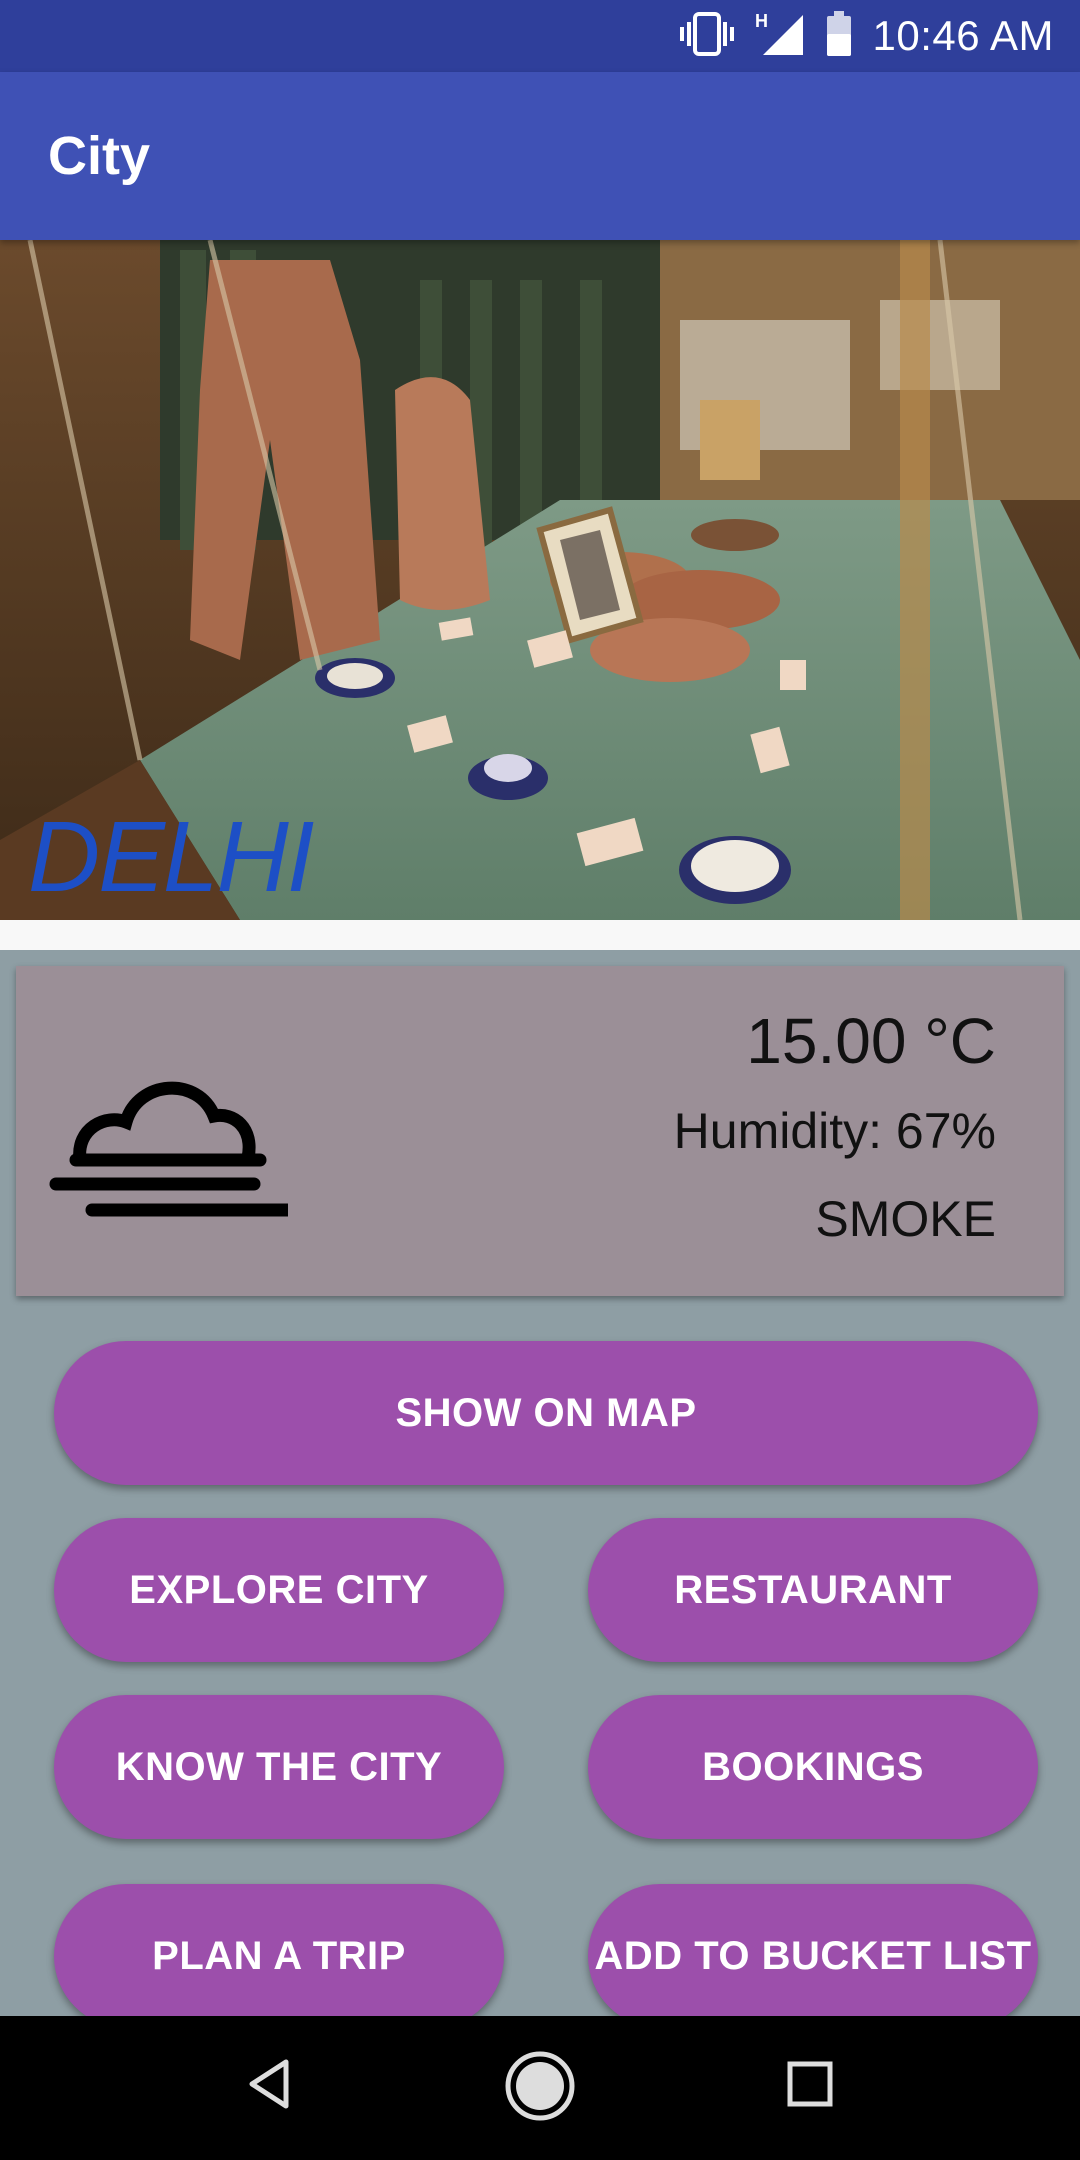 The height and width of the screenshot is (2160, 1080). Describe the element at coordinates (813, 1767) in the screenshot. I see `bookings-button: BOOKINGS` at that location.